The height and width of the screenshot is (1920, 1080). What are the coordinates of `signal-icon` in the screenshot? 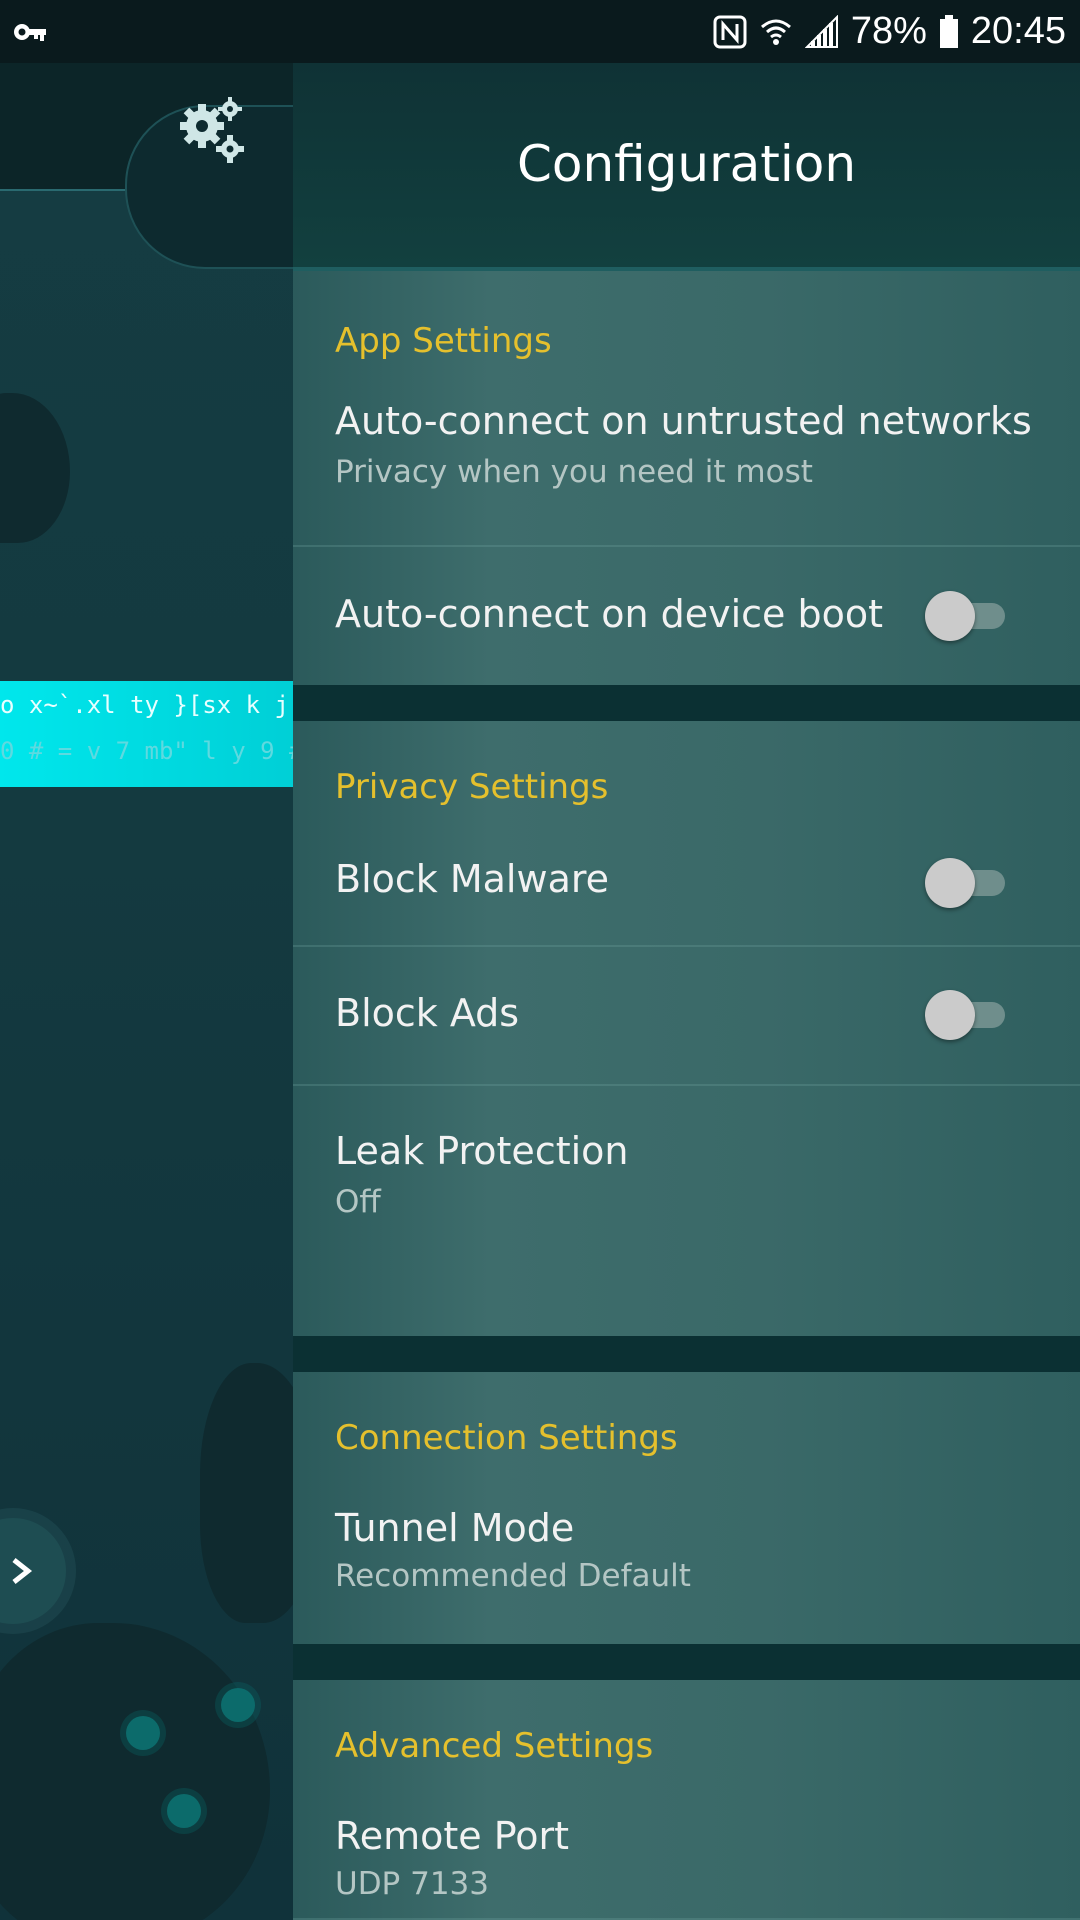 It's located at (821, 31).